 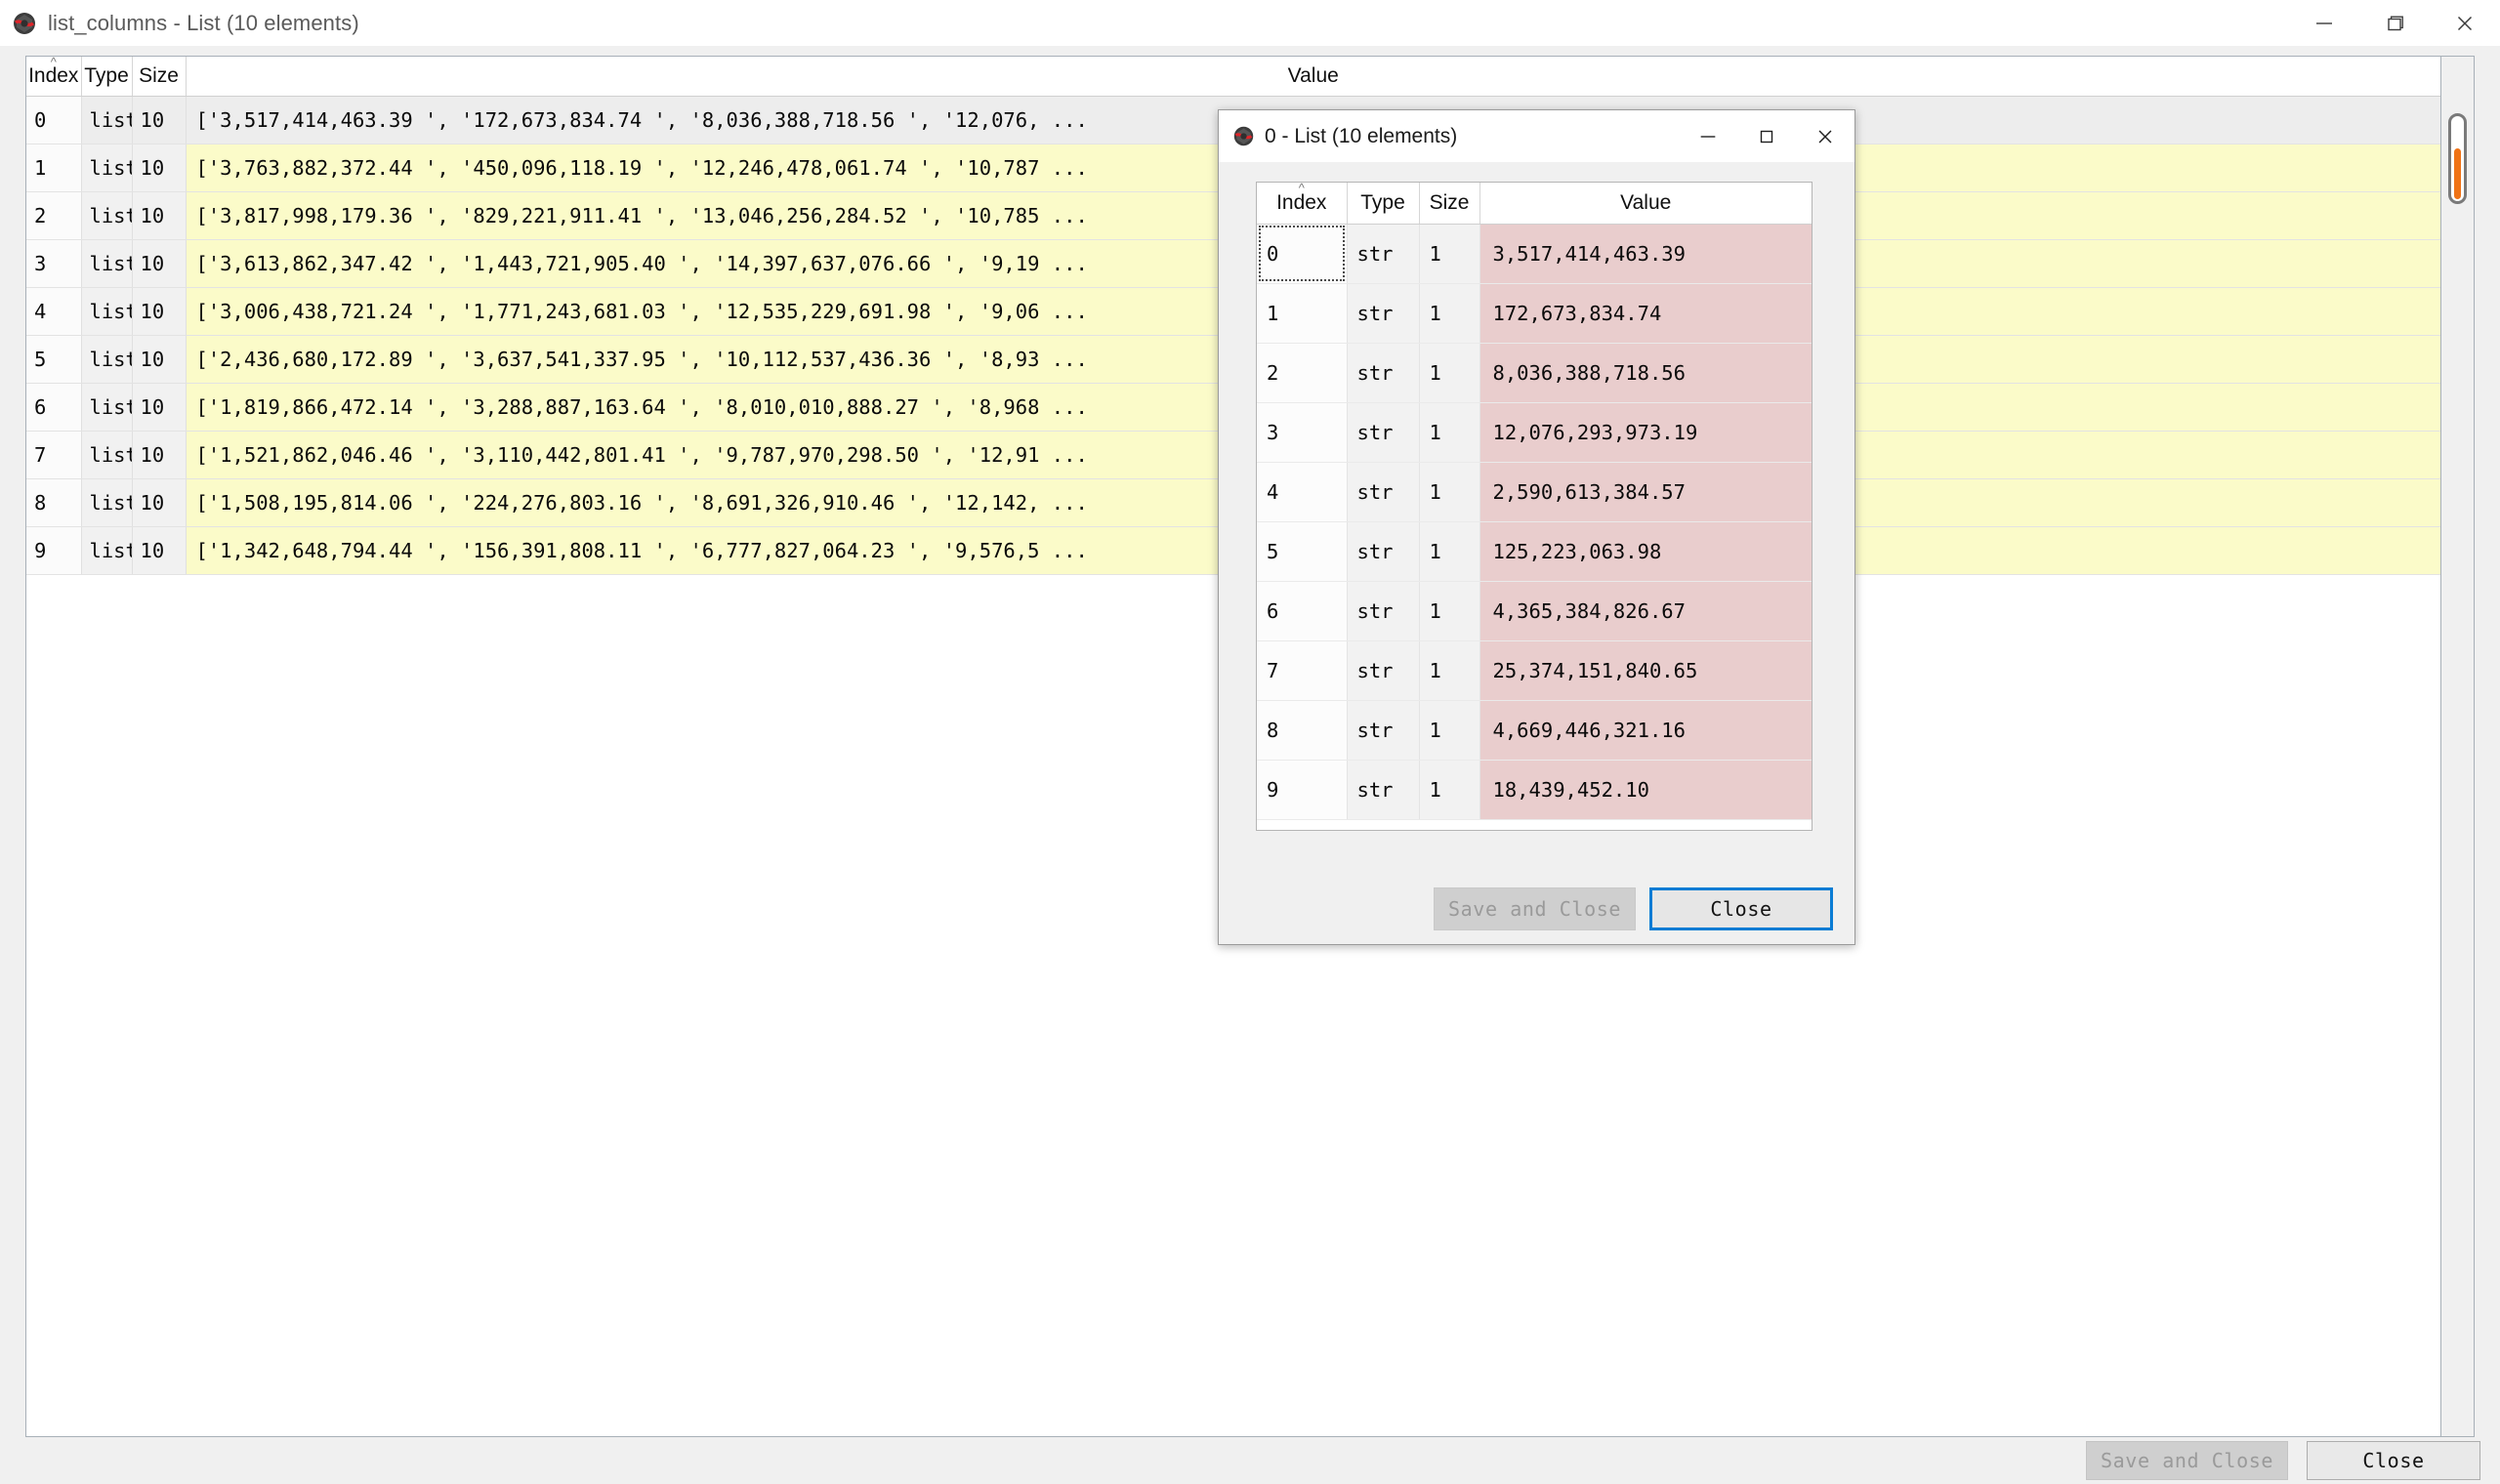 I want to click on dialog-cell-value: 3,517,414,463.39, so click(x=1645, y=254).